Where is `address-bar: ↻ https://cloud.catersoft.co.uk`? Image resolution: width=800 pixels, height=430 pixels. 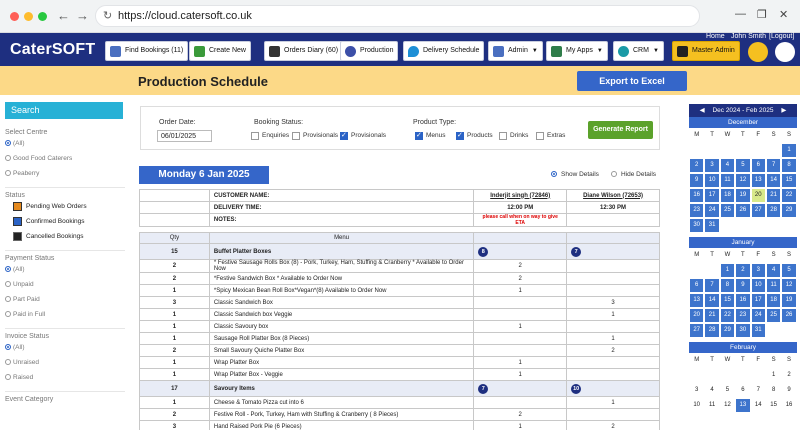
address-bar: ↻ https://cloud.catersoft.co.uk is located at coordinates (397, 16).